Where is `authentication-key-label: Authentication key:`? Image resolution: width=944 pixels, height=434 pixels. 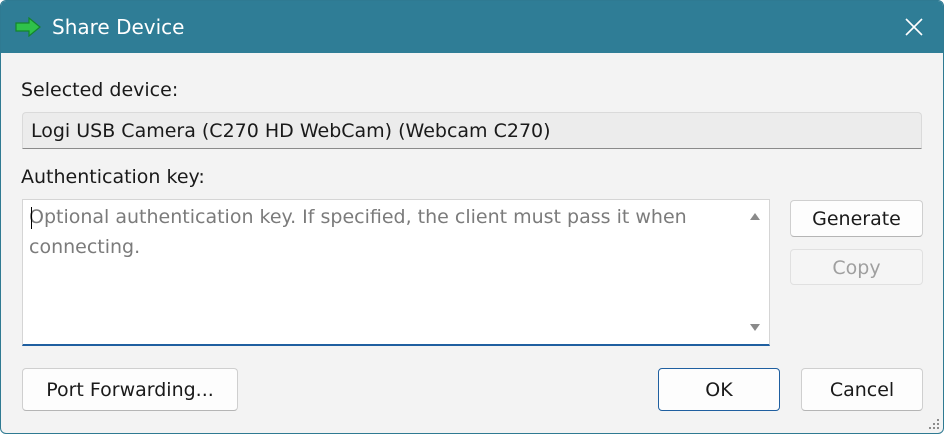 authentication-key-label: Authentication key: is located at coordinates (113, 177).